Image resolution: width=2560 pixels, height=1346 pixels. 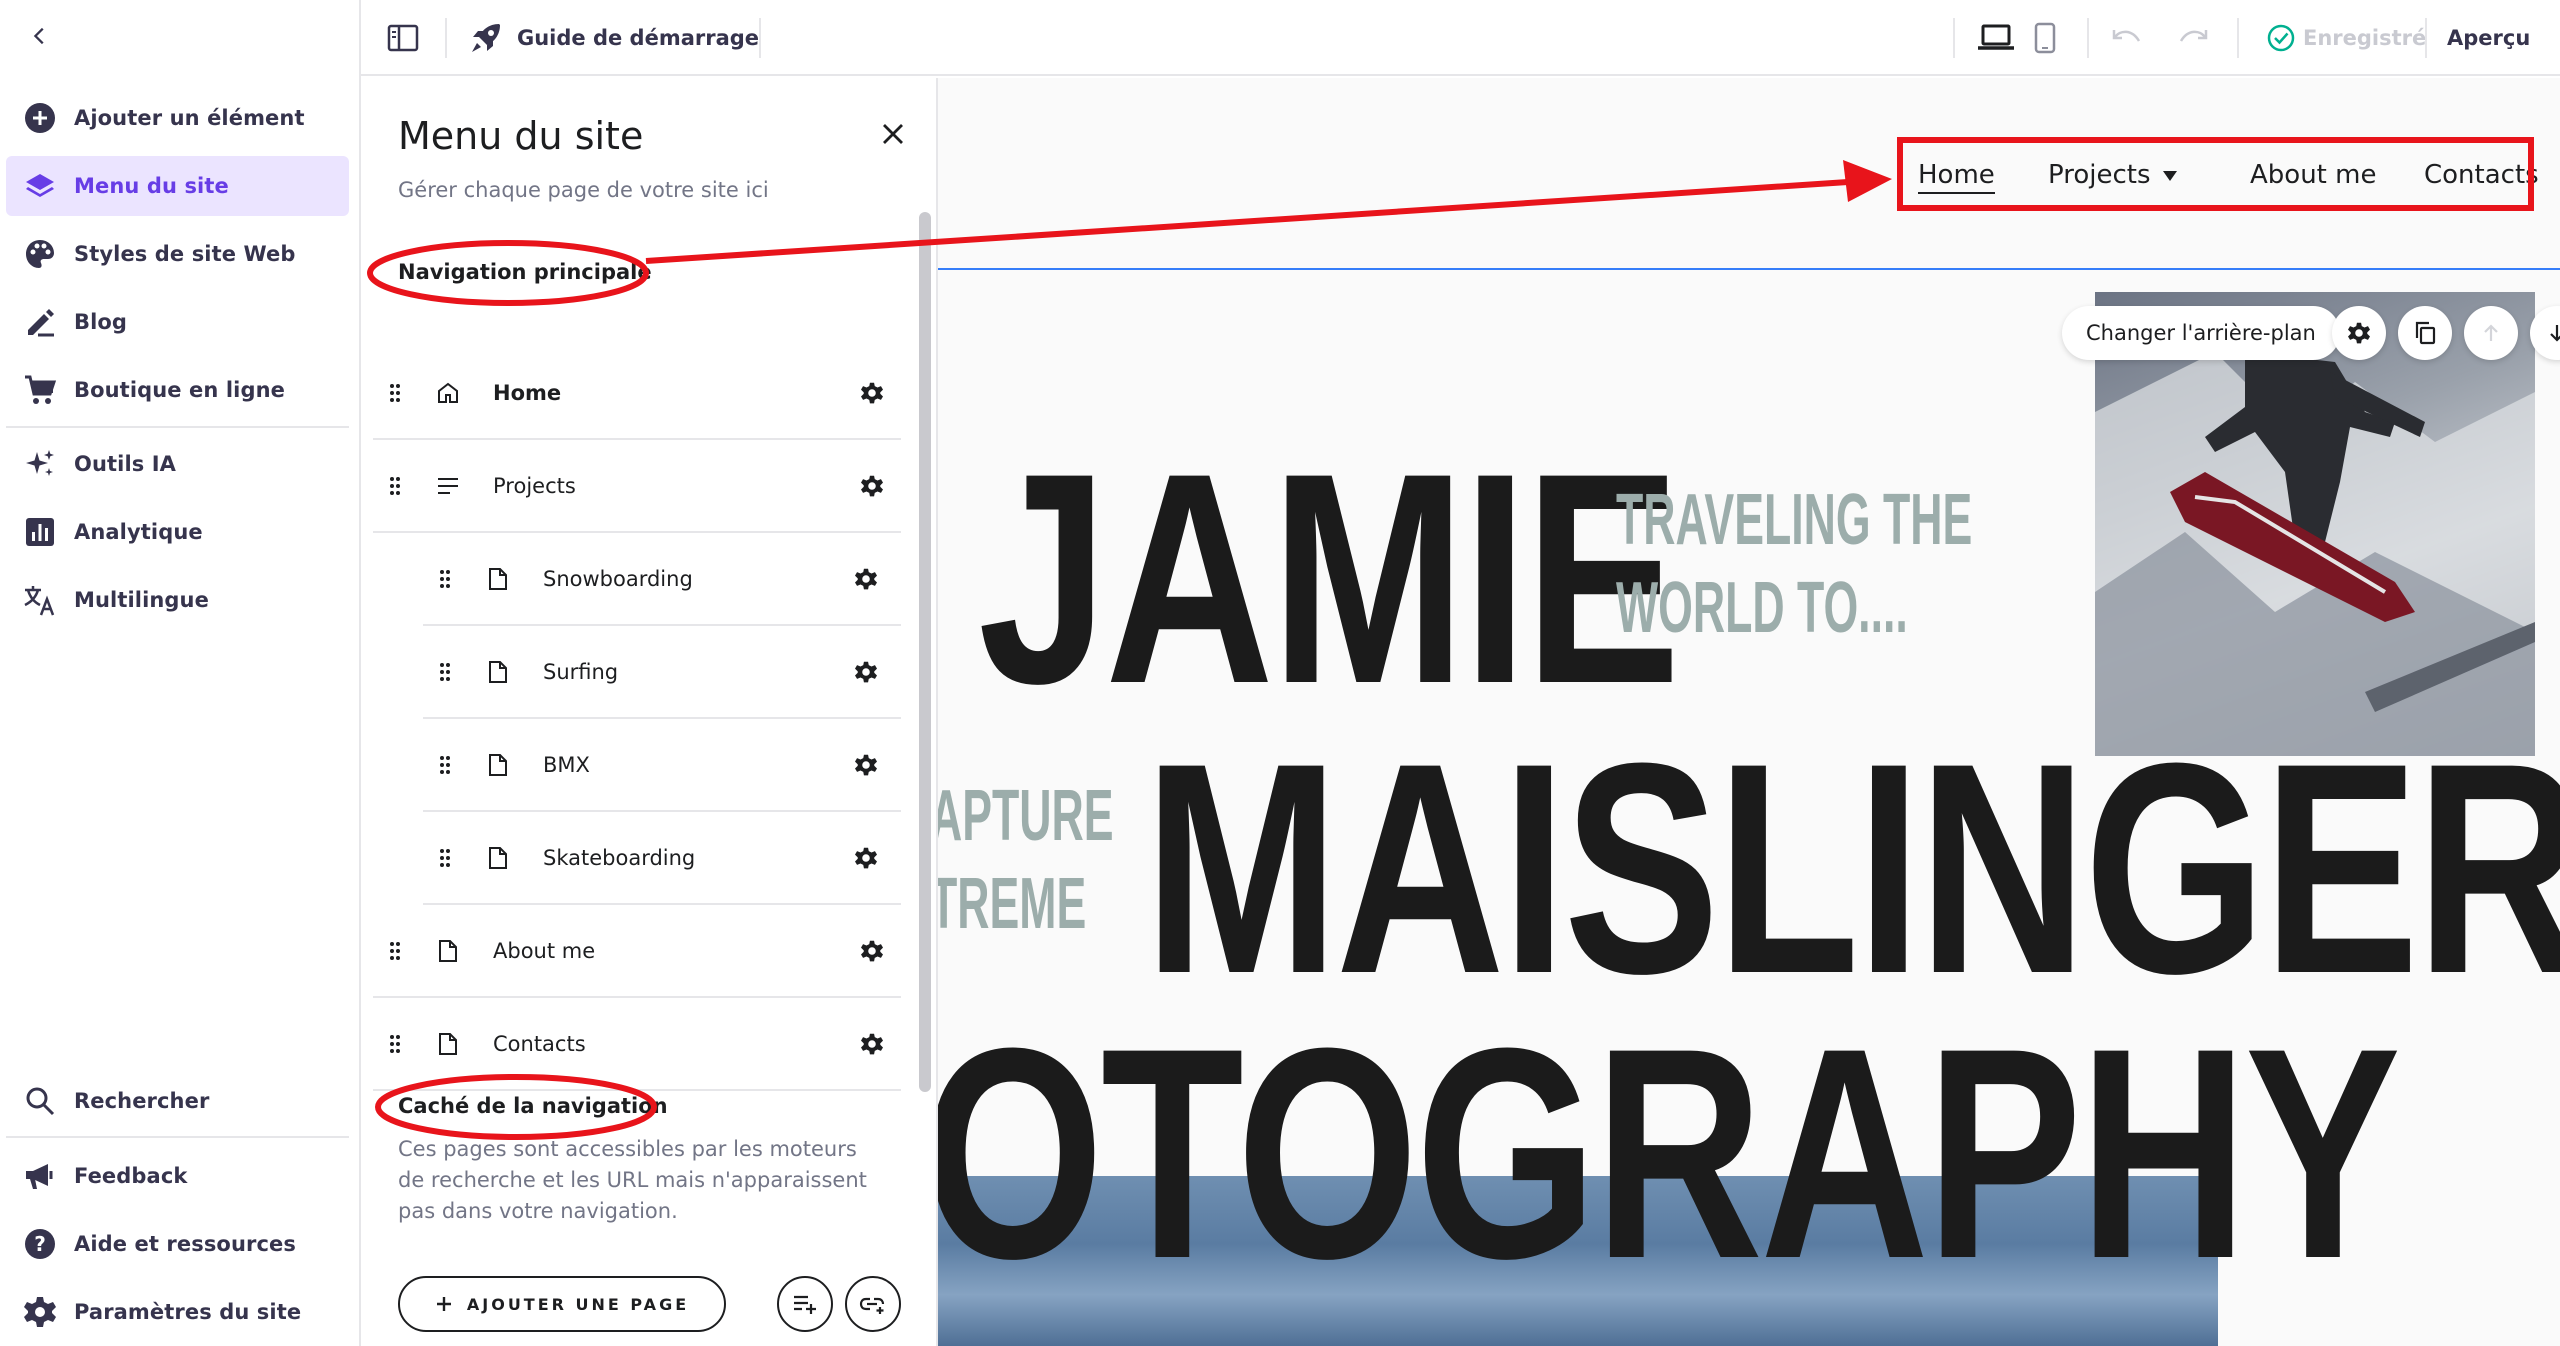 What do you see at coordinates (1749, 269) in the screenshot?
I see `section-boundary-line` at bounding box center [1749, 269].